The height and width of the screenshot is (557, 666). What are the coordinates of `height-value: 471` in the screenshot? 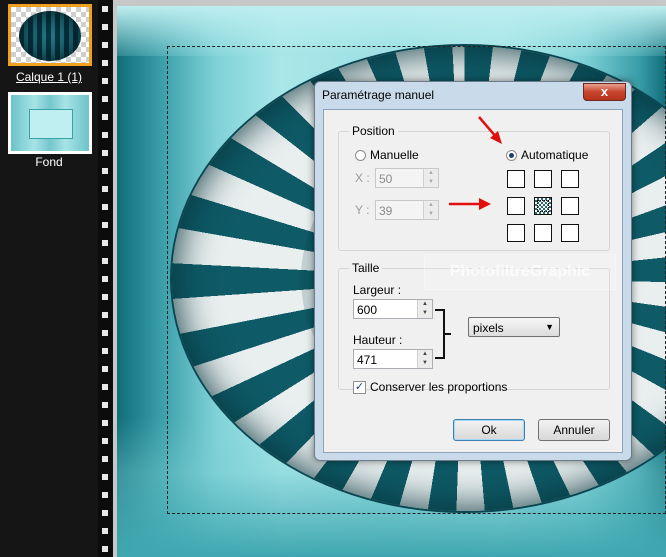 It's located at (367, 360).